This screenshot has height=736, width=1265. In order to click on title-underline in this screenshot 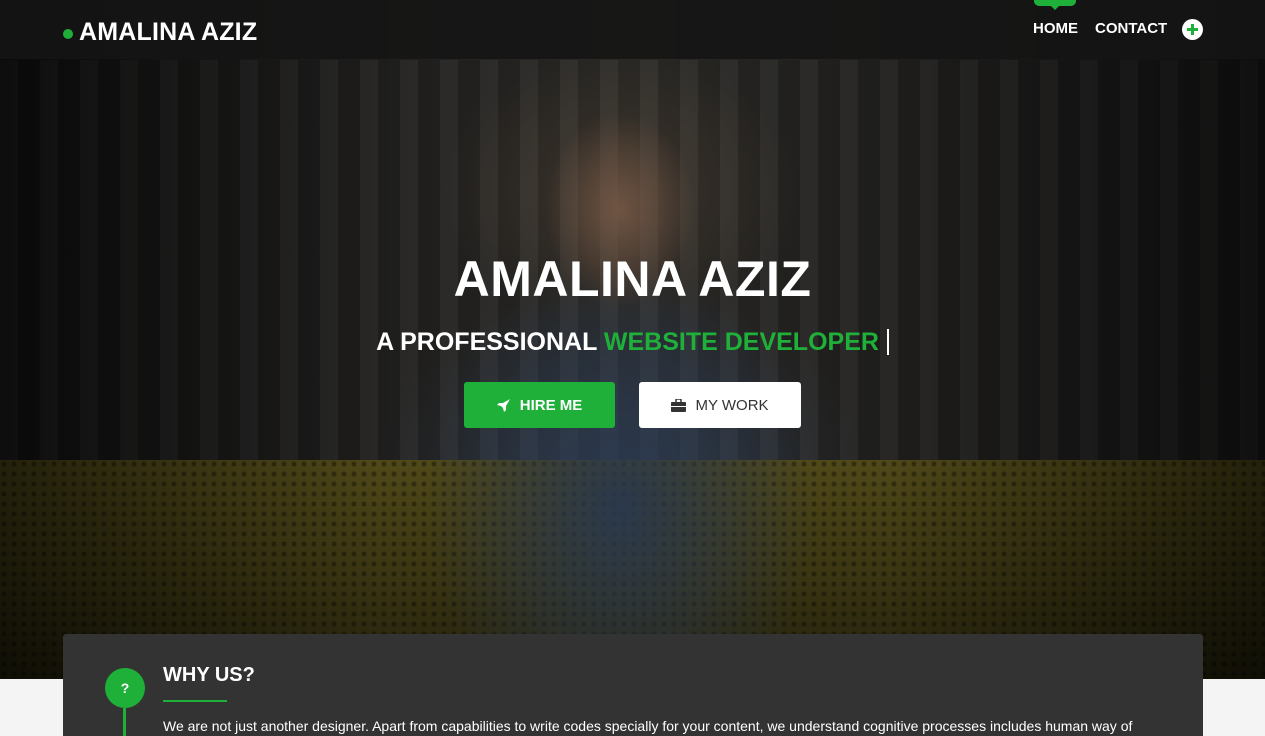, I will do `click(195, 701)`.